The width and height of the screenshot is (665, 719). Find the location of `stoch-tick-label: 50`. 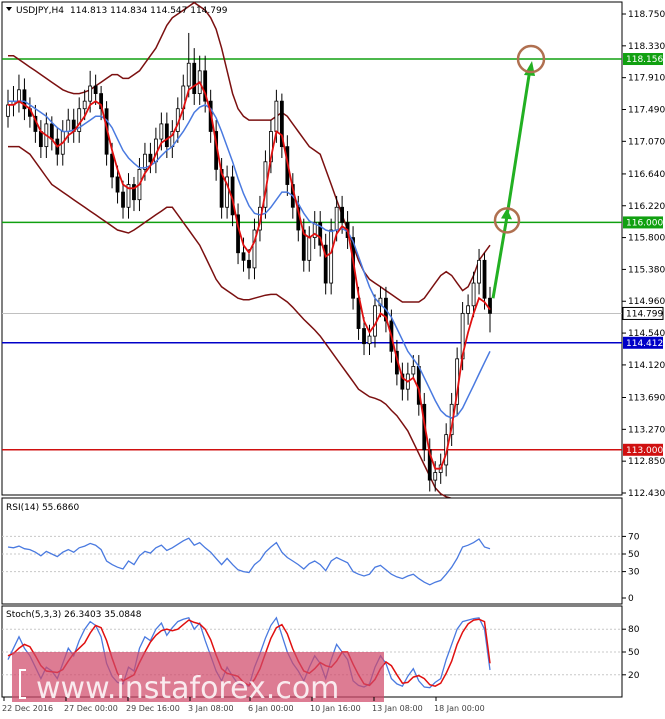

stoch-tick-label: 50 is located at coordinates (634, 653).